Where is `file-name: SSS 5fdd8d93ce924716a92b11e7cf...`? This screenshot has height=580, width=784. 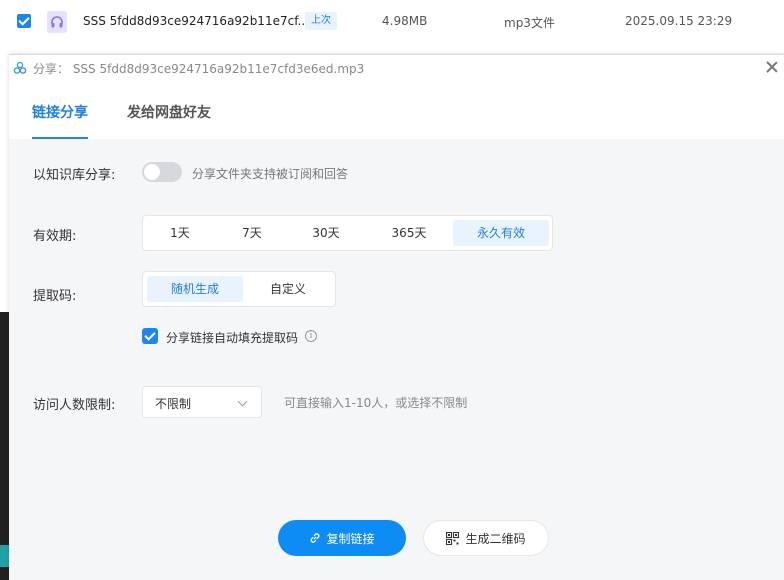 file-name: SSS 5fdd8d93ce924716a92b11e7cf... is located at coordinates (196, 21).